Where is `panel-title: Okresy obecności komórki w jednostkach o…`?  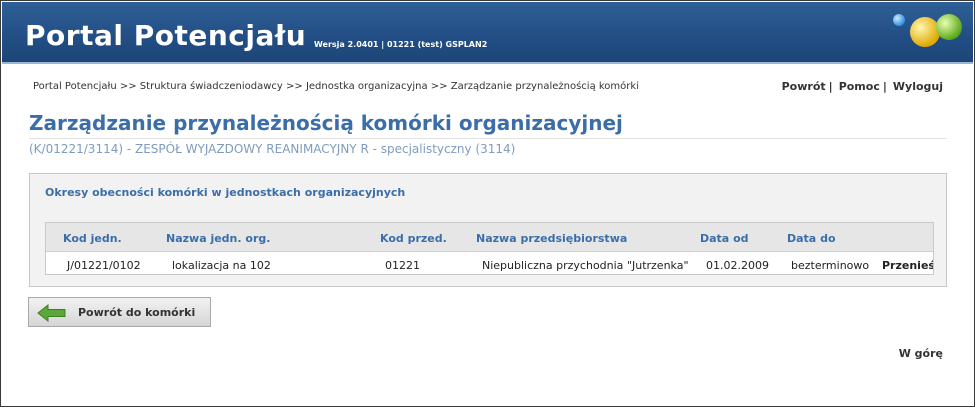
panel-title: Okresy obecności komórki w jednostkach o… is located at coordinates (225, 192).